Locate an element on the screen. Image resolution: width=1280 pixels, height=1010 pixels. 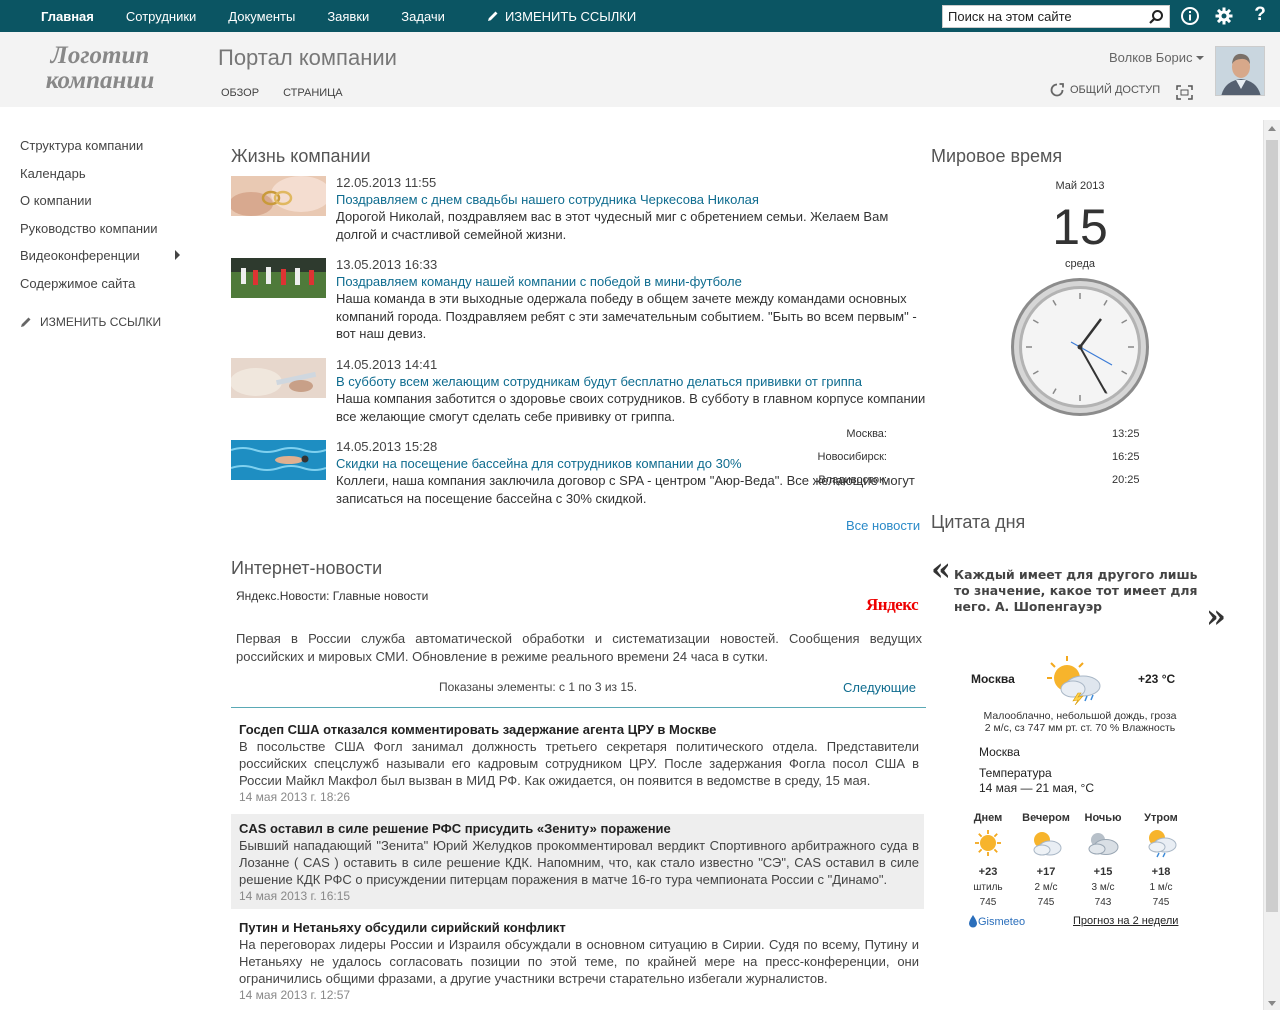
scroll-up-icon is located at coordinates (1272, 128).